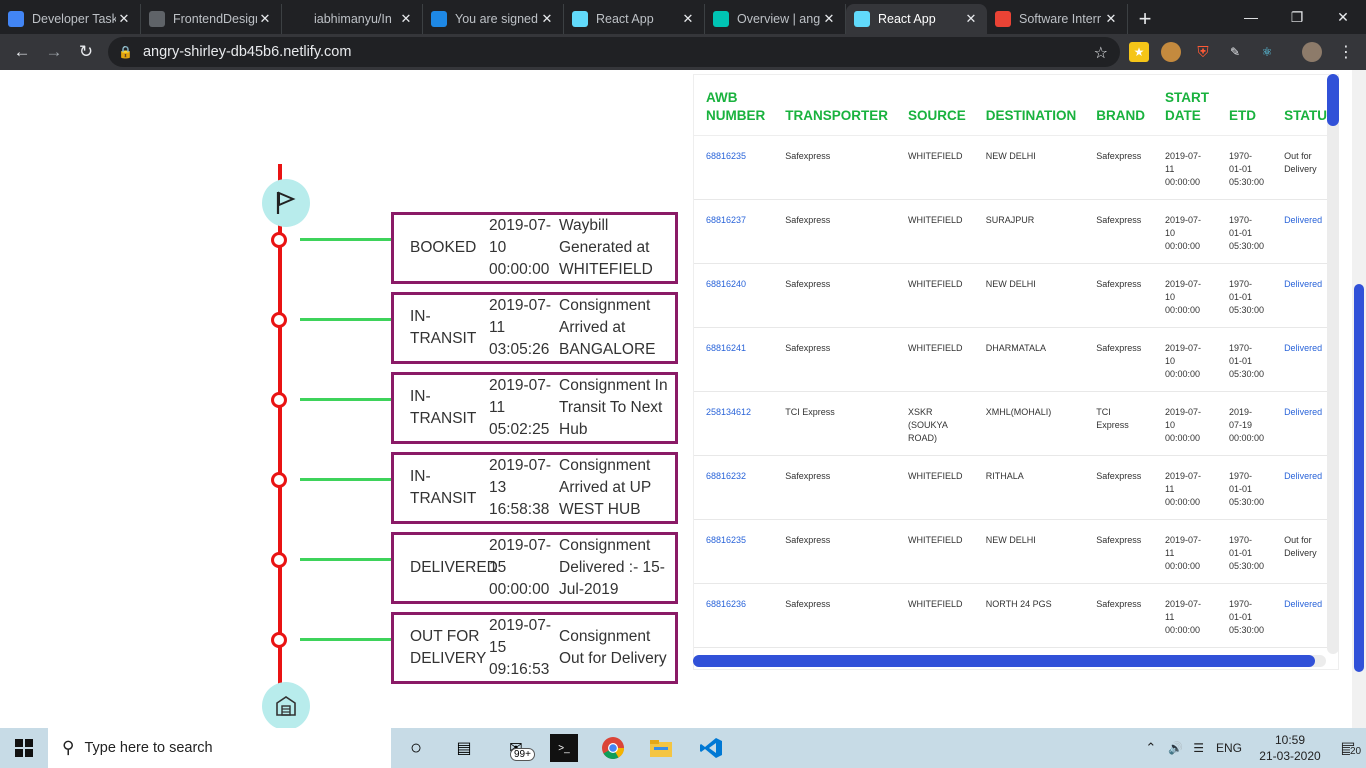 The width and height of the screenshot is (1366, 768). Describe the element at coordinates (1101, 53) in the screenshot. I see `bookmark-star-icon: ☆` at that location.